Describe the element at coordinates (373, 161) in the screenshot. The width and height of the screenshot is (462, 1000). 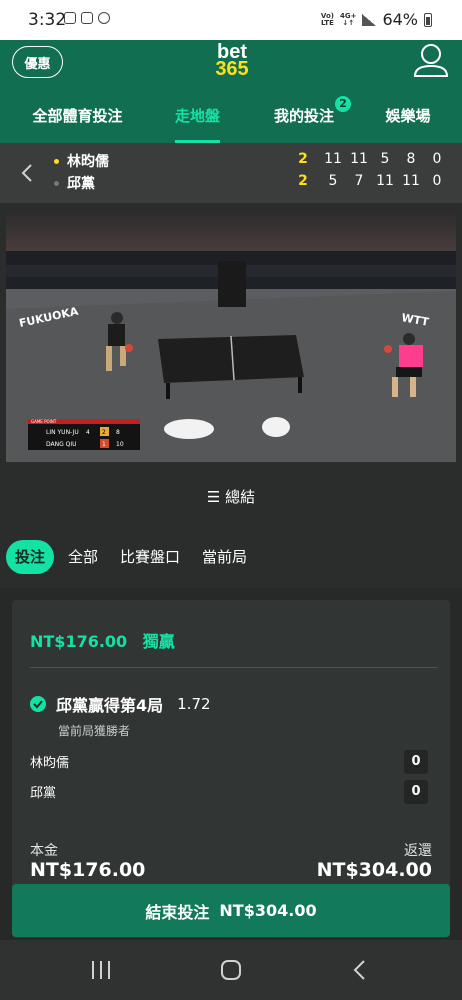
I see `player-1-scores: 2 11 11 5 8 0` at that location.